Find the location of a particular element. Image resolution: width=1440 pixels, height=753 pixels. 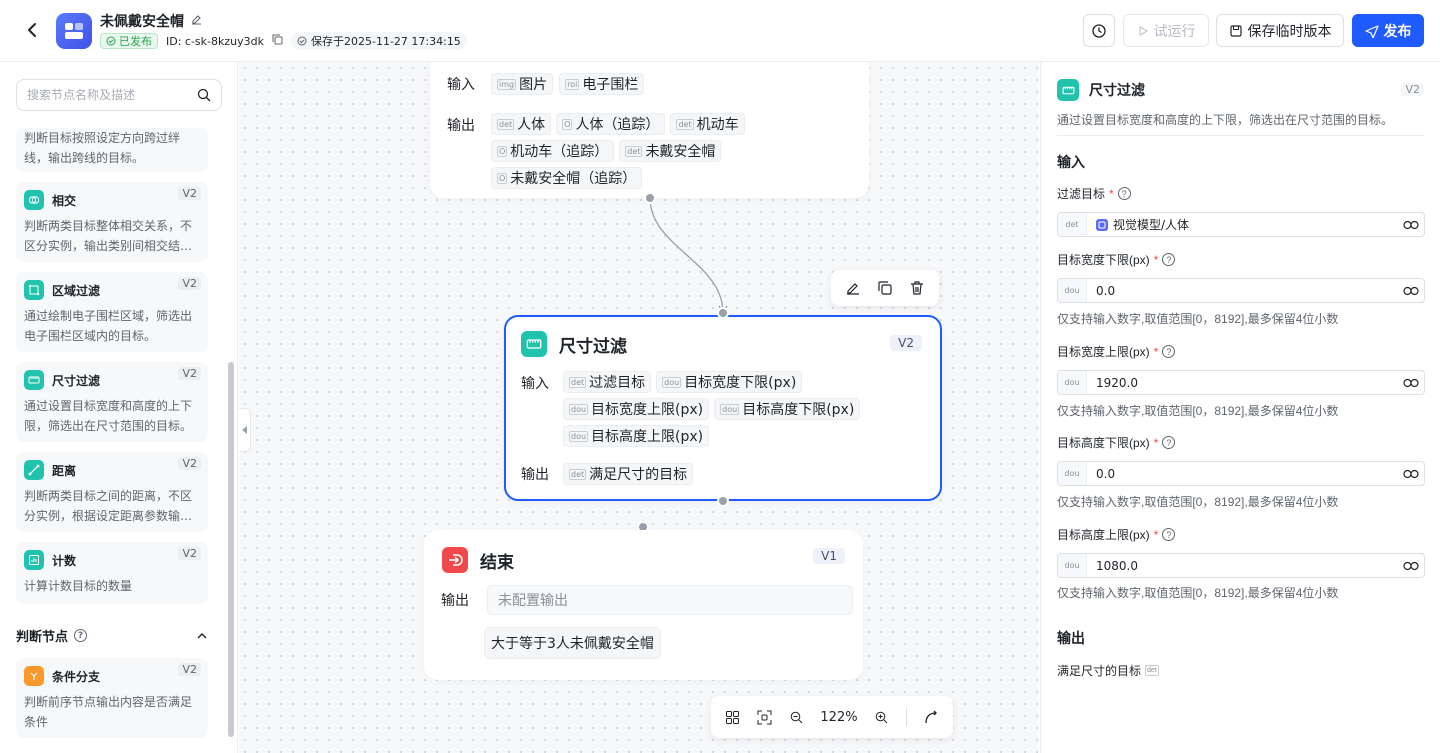

width-min-field: dou 0.0 is located at coordinates (1241, 290).